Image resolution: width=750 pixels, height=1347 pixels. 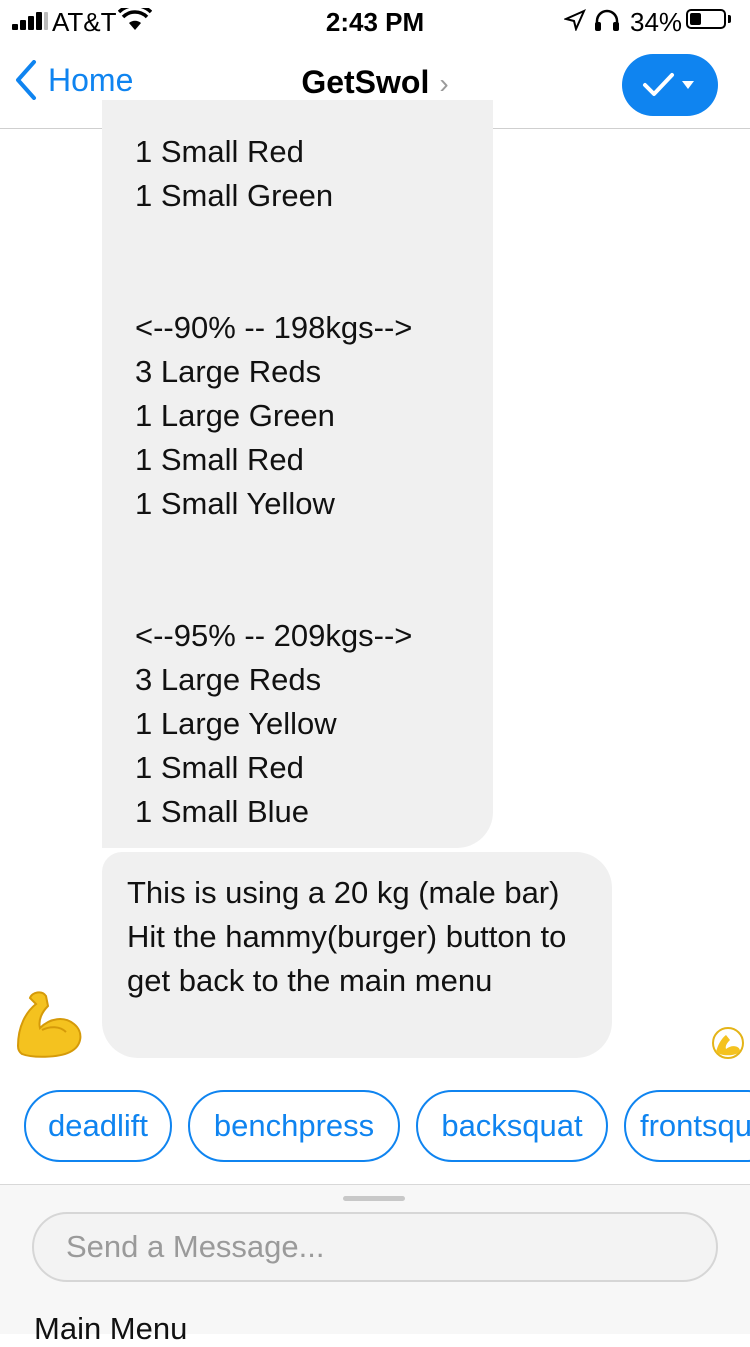 I want to click on message-line: 1 Large Green, so click(x=235, y=415).